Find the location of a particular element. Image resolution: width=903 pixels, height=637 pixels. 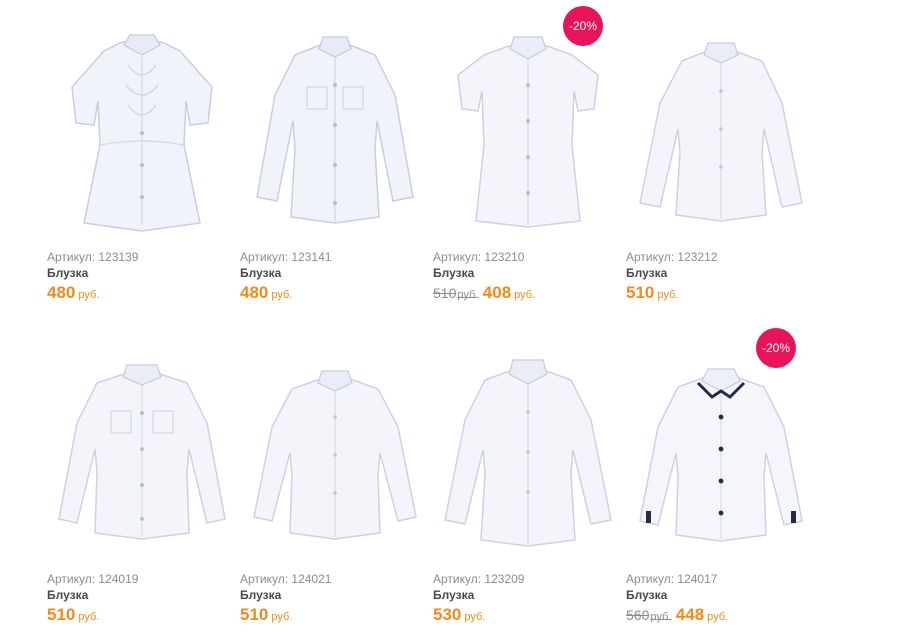

product-card: Артикул: 124019 Блузка 510 руб. is located at coordinates (142, 484).